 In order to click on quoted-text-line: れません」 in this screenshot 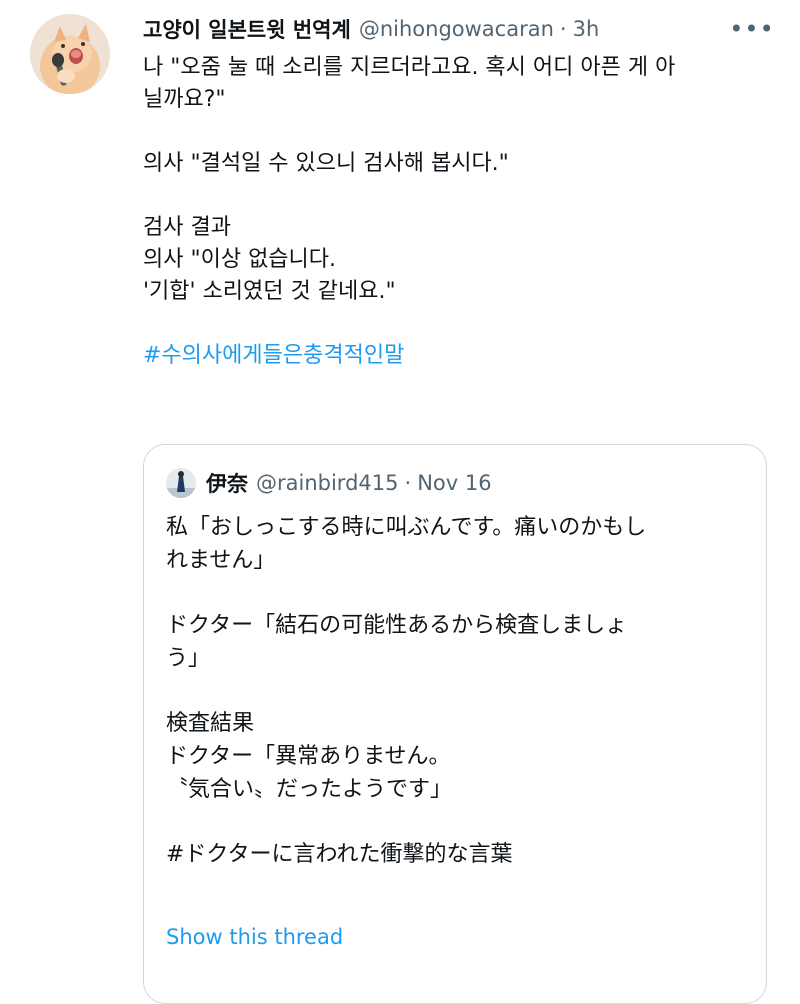, I will do `click(221, 560)`.